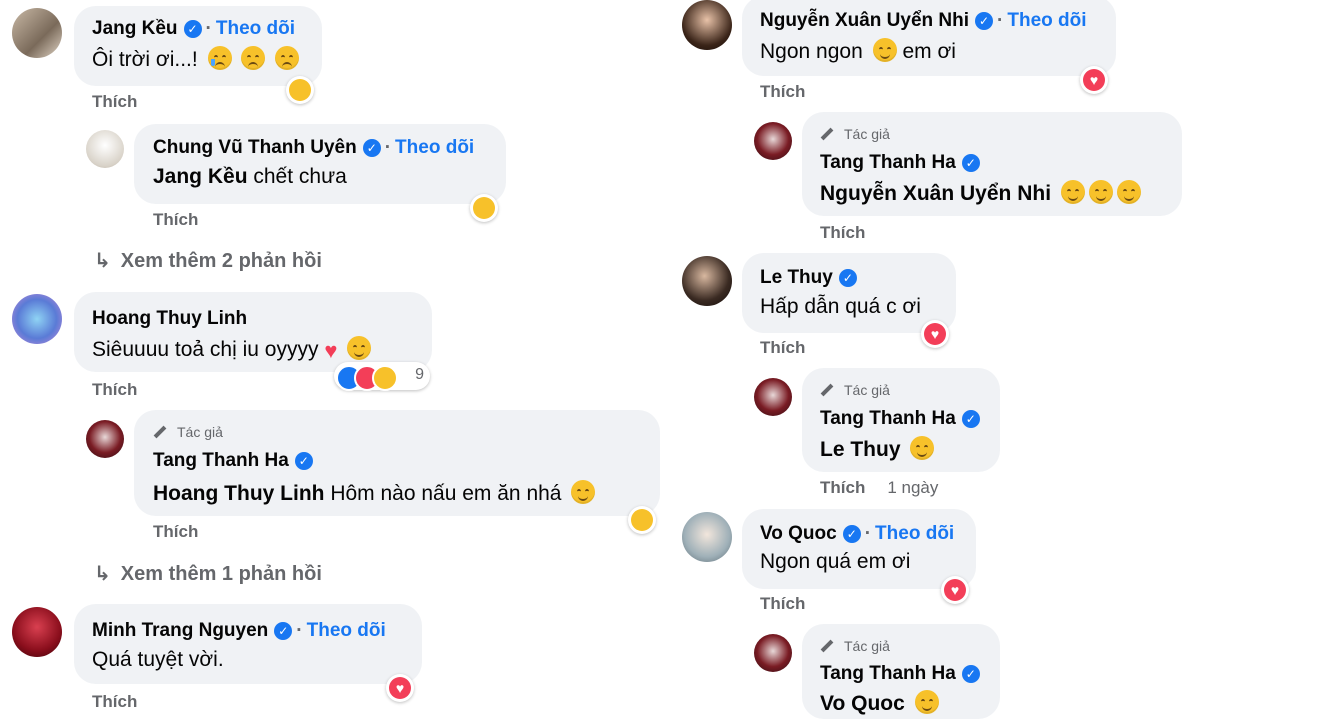 This screenshot has height=719, width=1320. I want to click on author-name: Minh Trang Nguyen, so click(180, 630).